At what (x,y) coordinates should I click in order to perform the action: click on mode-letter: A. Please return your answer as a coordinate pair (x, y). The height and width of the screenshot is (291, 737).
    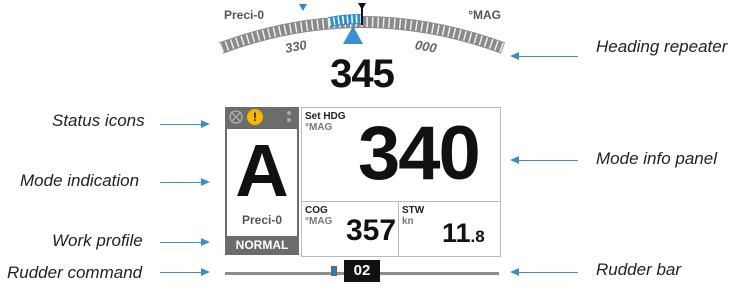
    Looking at the image, I should click on (262, 170).